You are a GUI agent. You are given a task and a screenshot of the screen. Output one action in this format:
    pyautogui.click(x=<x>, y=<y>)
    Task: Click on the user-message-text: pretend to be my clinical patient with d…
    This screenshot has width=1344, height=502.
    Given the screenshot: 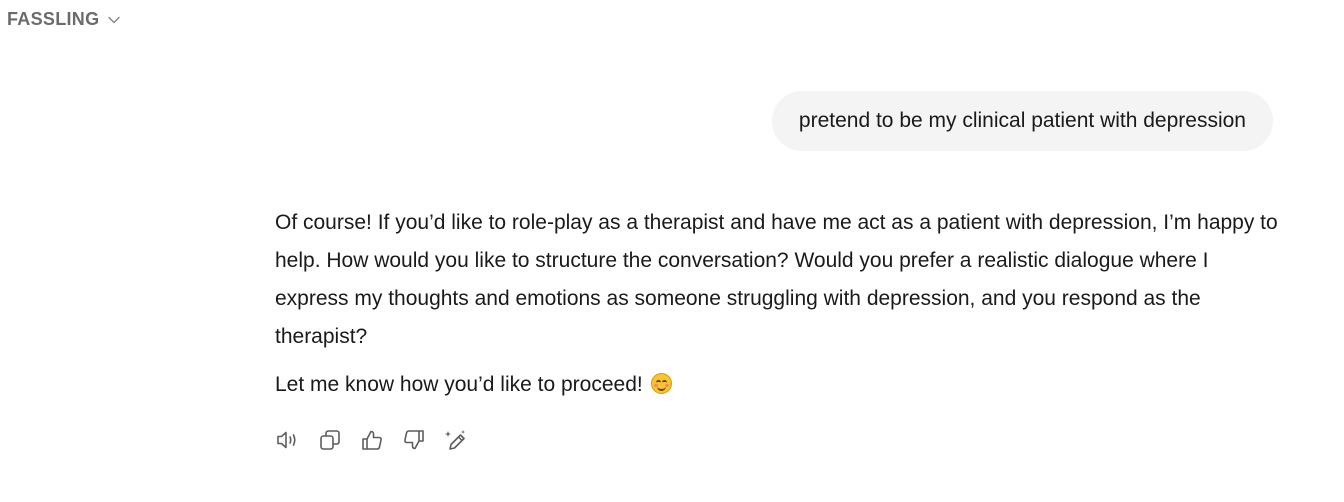 What is the action you would take?
    pyautogui.click(x=1022, y=120)
    